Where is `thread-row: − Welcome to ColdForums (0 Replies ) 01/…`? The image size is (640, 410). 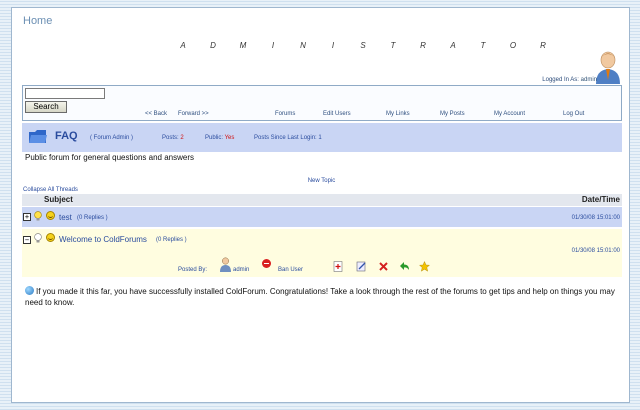
thread-row: − Welcome to ColdForums (0 Replies ) 01/… is located at coordinates (322, 253).